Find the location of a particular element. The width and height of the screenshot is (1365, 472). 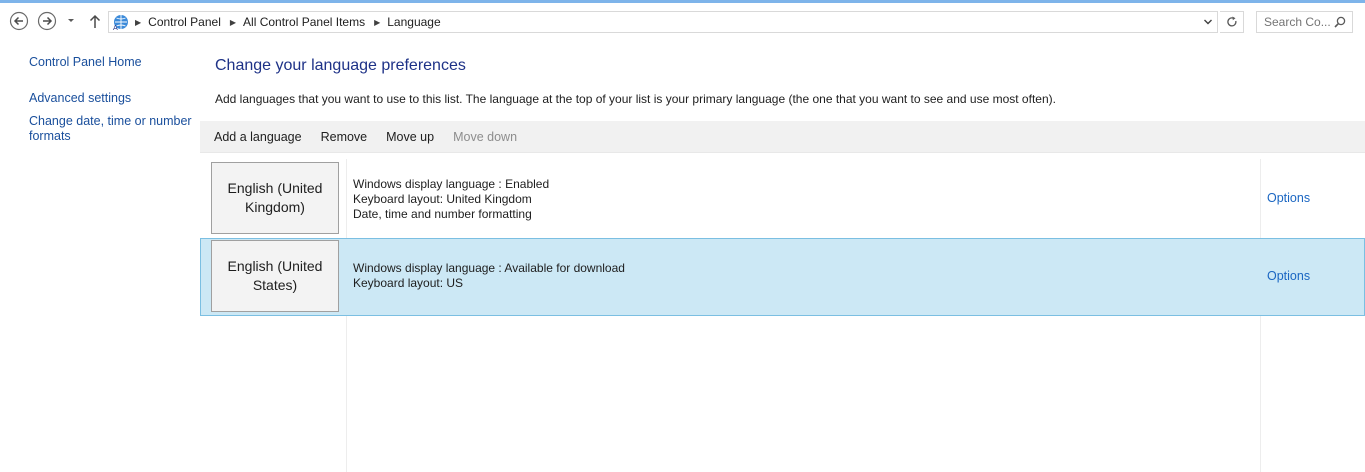

language-name-tile: English (United Kingdom) is located at coordinates (275, 198).